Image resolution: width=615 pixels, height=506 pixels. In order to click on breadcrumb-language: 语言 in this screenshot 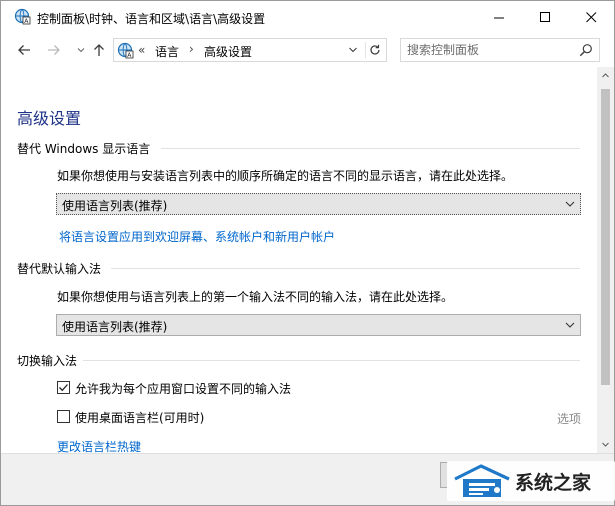, I will do `click(167, 51)`.